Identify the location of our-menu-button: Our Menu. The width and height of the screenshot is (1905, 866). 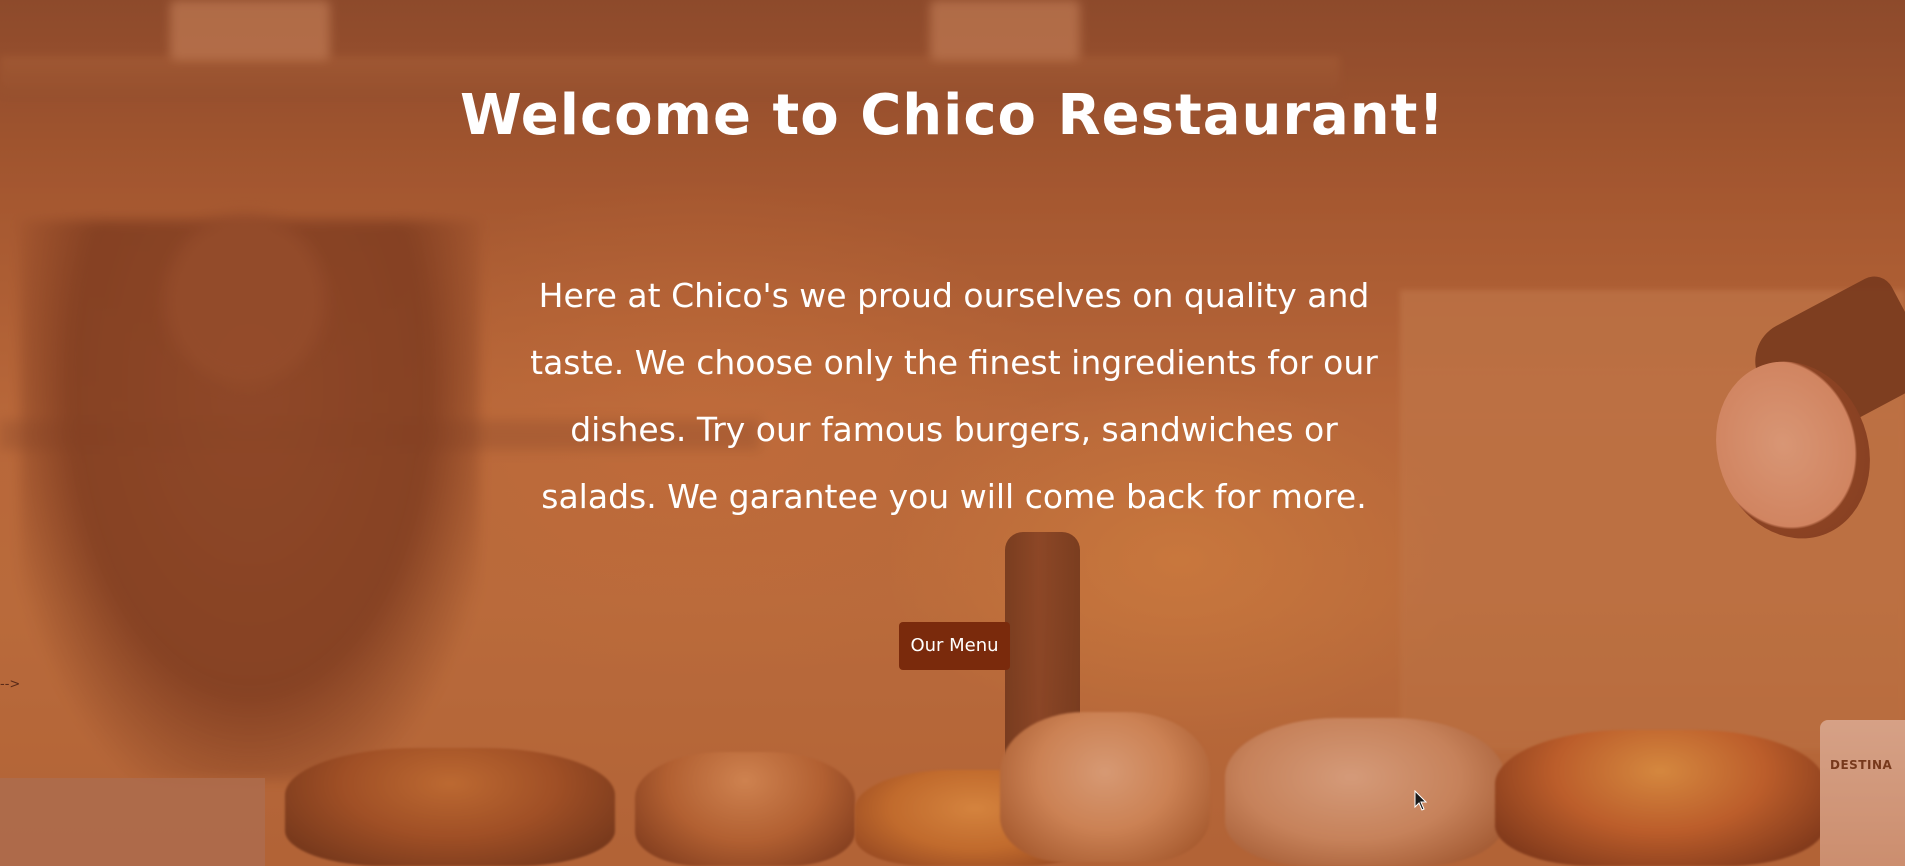
(954, 646).